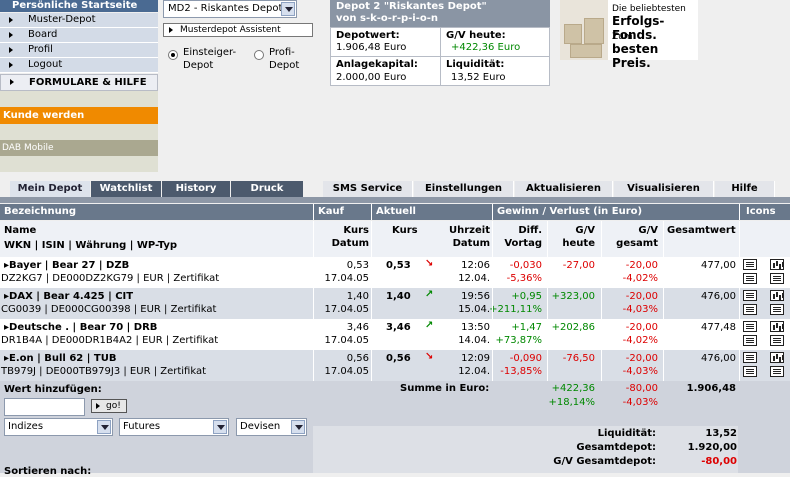  Describe the element at coordinates (50, 189) in the screenshot. I see `tab-mein-depot: Mein Depot` at that location.